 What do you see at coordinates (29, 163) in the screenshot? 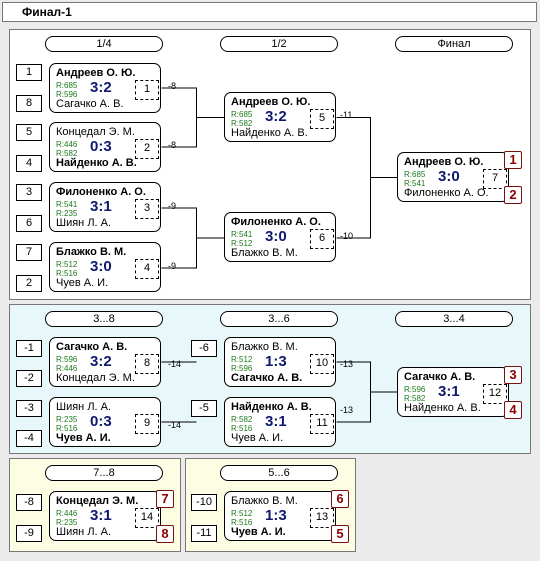
I see `seed-main-3: 4` at bounding box center [29, 163].